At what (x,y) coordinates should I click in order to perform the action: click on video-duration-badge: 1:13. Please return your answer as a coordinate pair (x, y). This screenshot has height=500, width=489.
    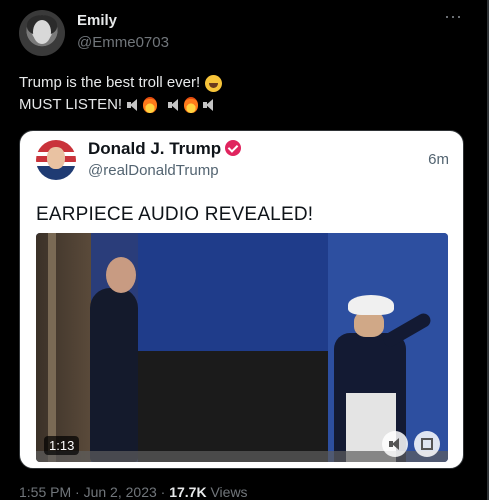
    Looking at the image, I should click on (62, 445).